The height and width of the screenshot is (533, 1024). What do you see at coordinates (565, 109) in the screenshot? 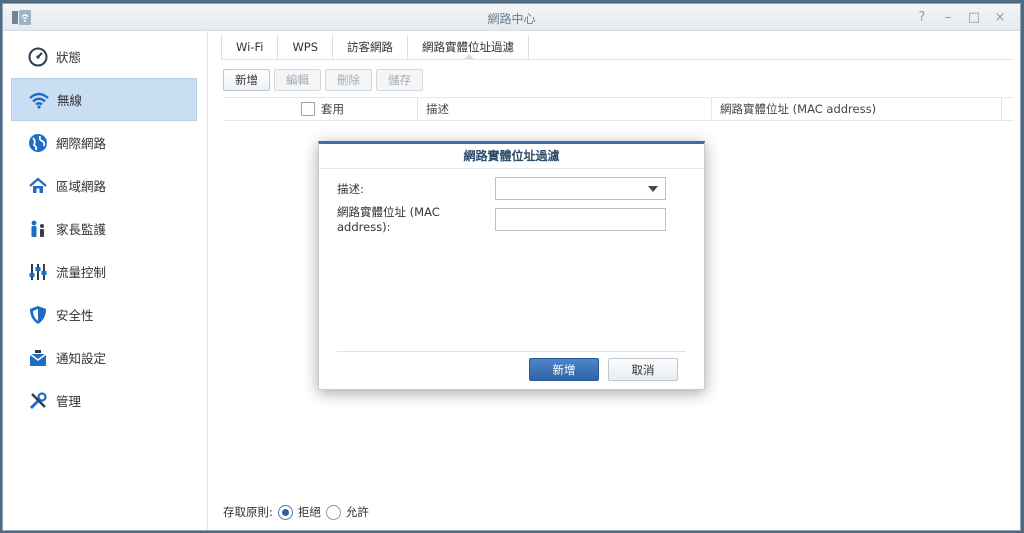
I see `column-description: 描述` at bounding box center [565, 109].